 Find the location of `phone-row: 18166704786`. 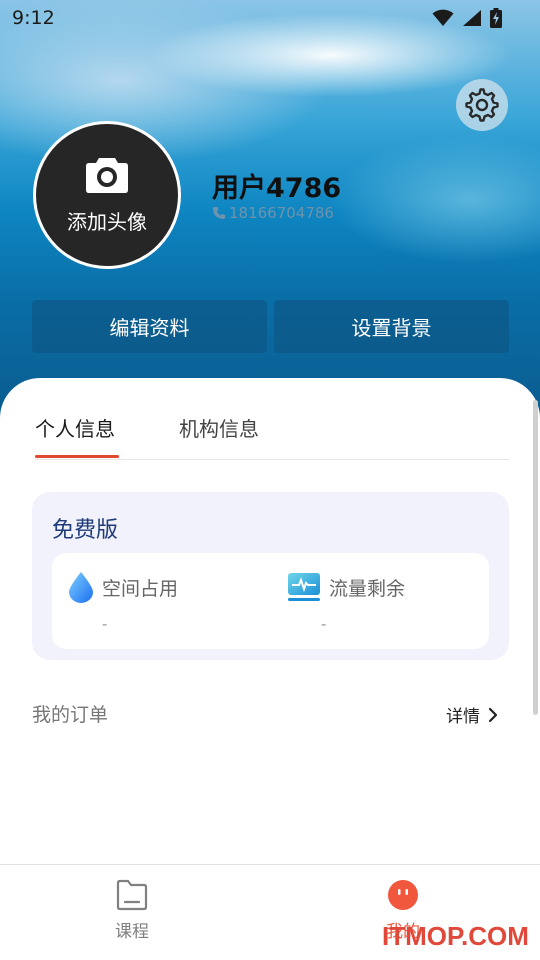

phone-row: 18166704786 is located at coordinates (273, 213).